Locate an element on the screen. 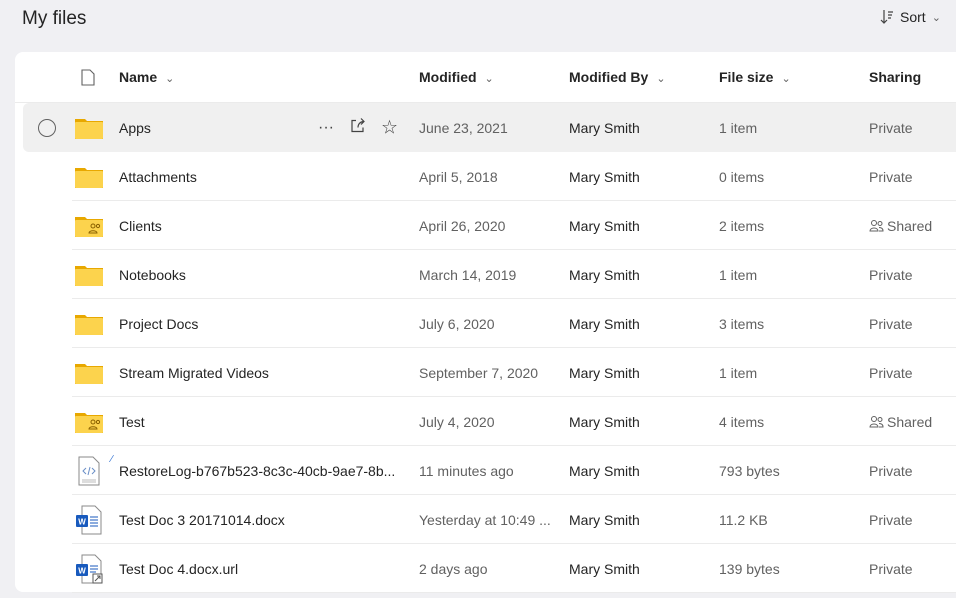 The height and width of the screenshot is (598, 956). file-name: Test Doc 4.docx.url is located at coordinates (178, 569).